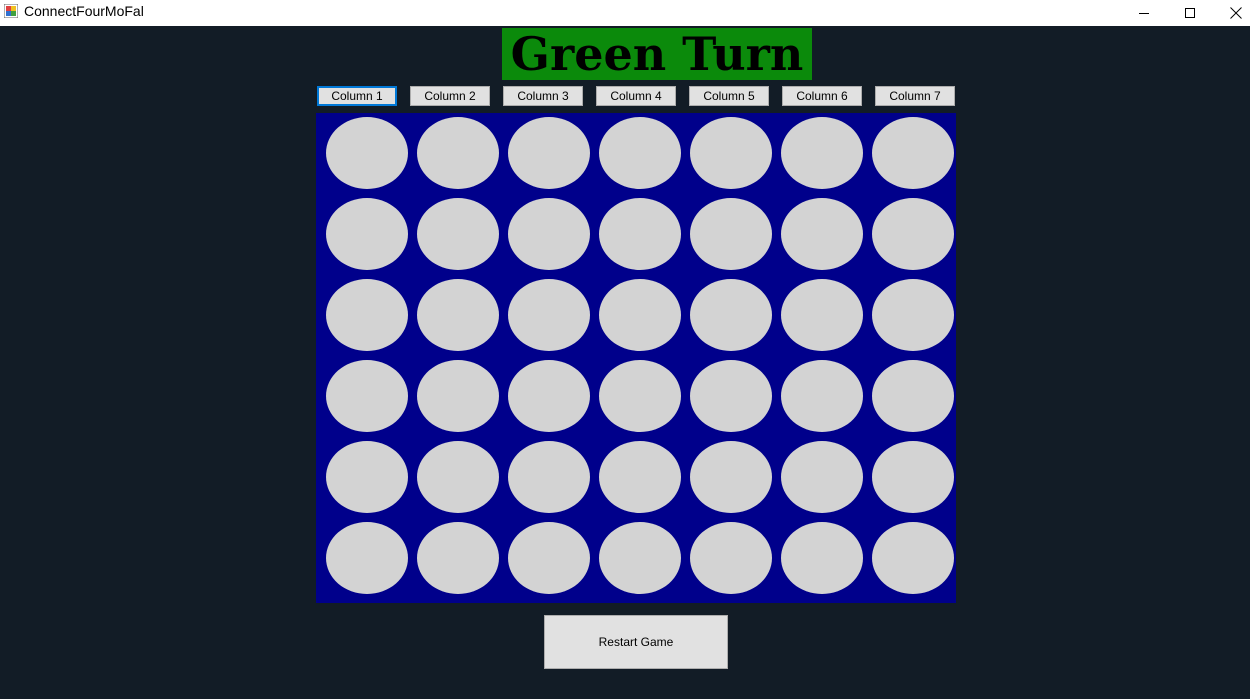 This screenshot has width=1250, height=699. What do you see at coordinates (657, 54) in the screenshot?
I see `turn-indicator: Green Turn` at bounding box center [657, 54].